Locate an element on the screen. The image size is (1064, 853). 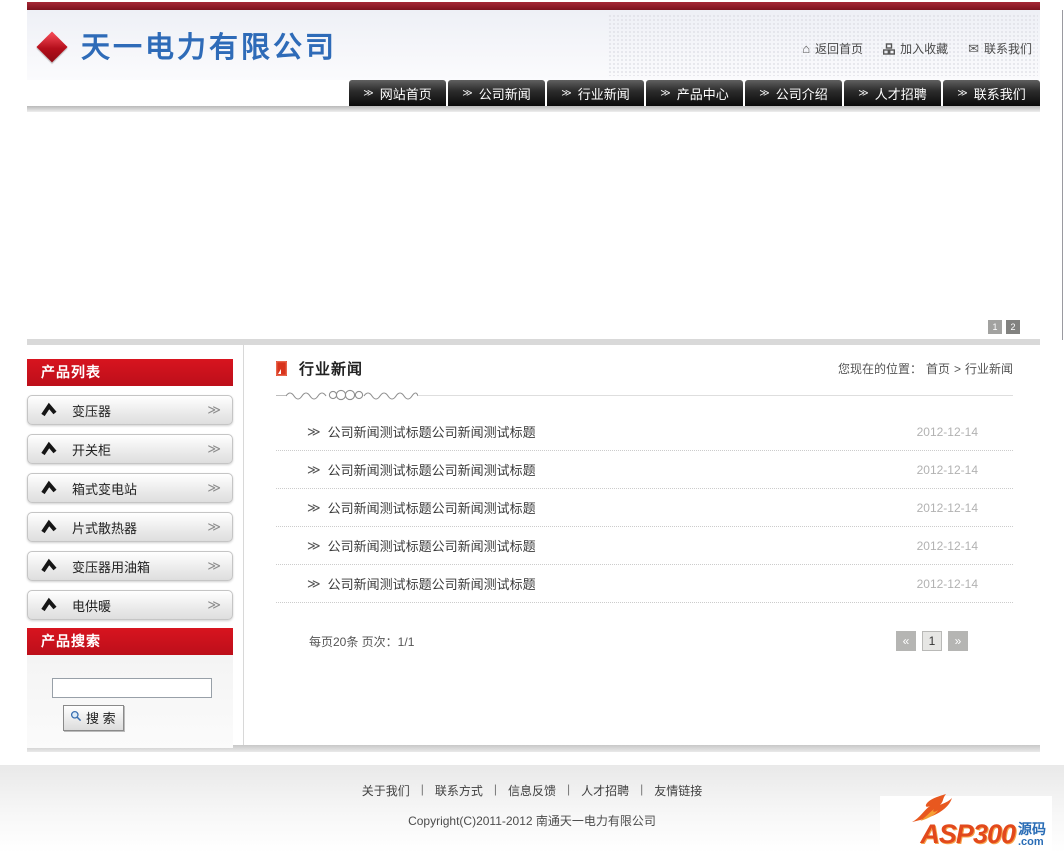
sidebar-item-label: 电供暖 is located at coordinates (92, 606).